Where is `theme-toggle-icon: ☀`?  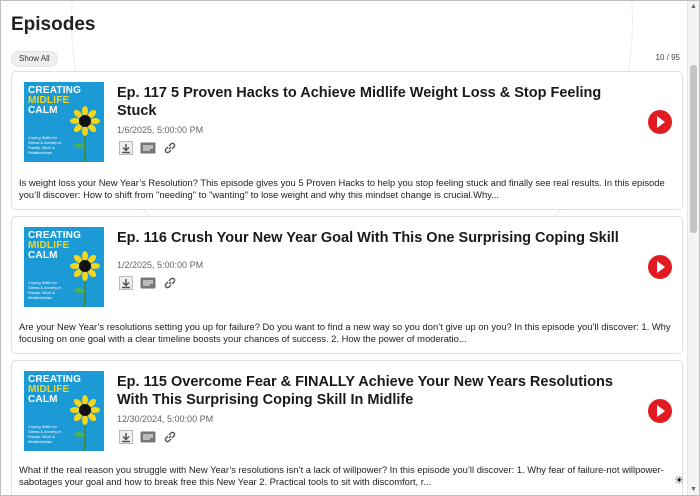
theme-toggle-icon: ☀ is located at coordinates (679, 480).